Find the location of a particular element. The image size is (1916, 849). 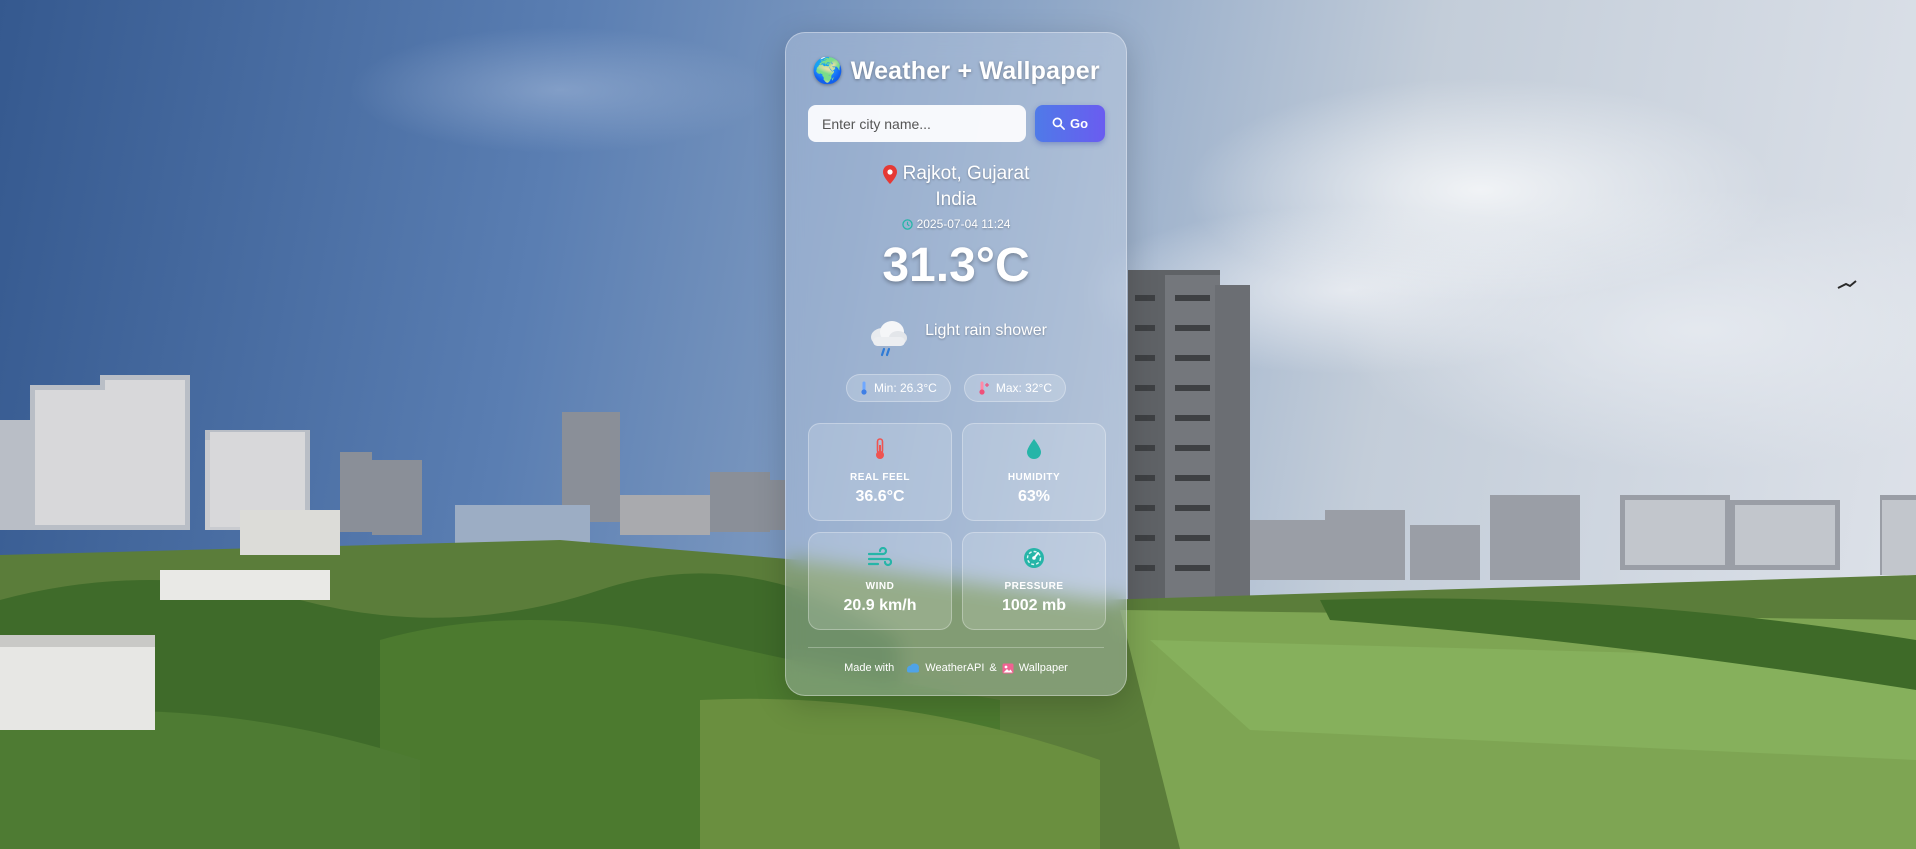

gauge-icon is located at coordinates (1034, 558).